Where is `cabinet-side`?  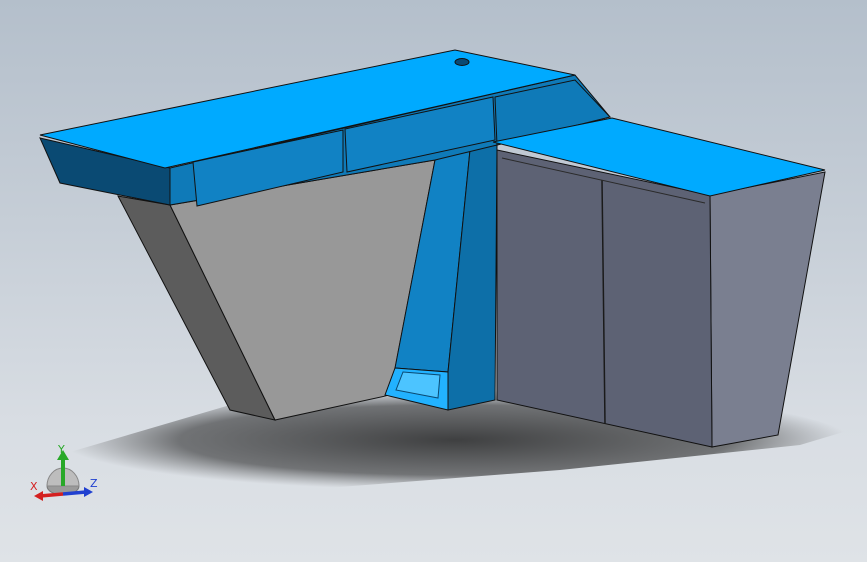 cabinet-side is located at coordinates (767, 309).